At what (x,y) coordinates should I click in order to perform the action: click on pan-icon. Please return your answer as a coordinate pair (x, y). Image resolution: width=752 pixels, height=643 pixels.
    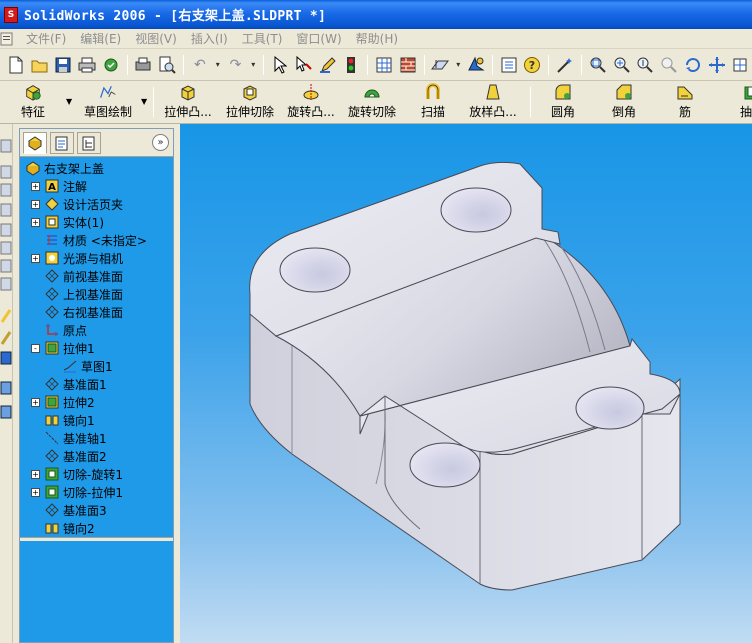
    Looking at the image, I should click on (717, 65).